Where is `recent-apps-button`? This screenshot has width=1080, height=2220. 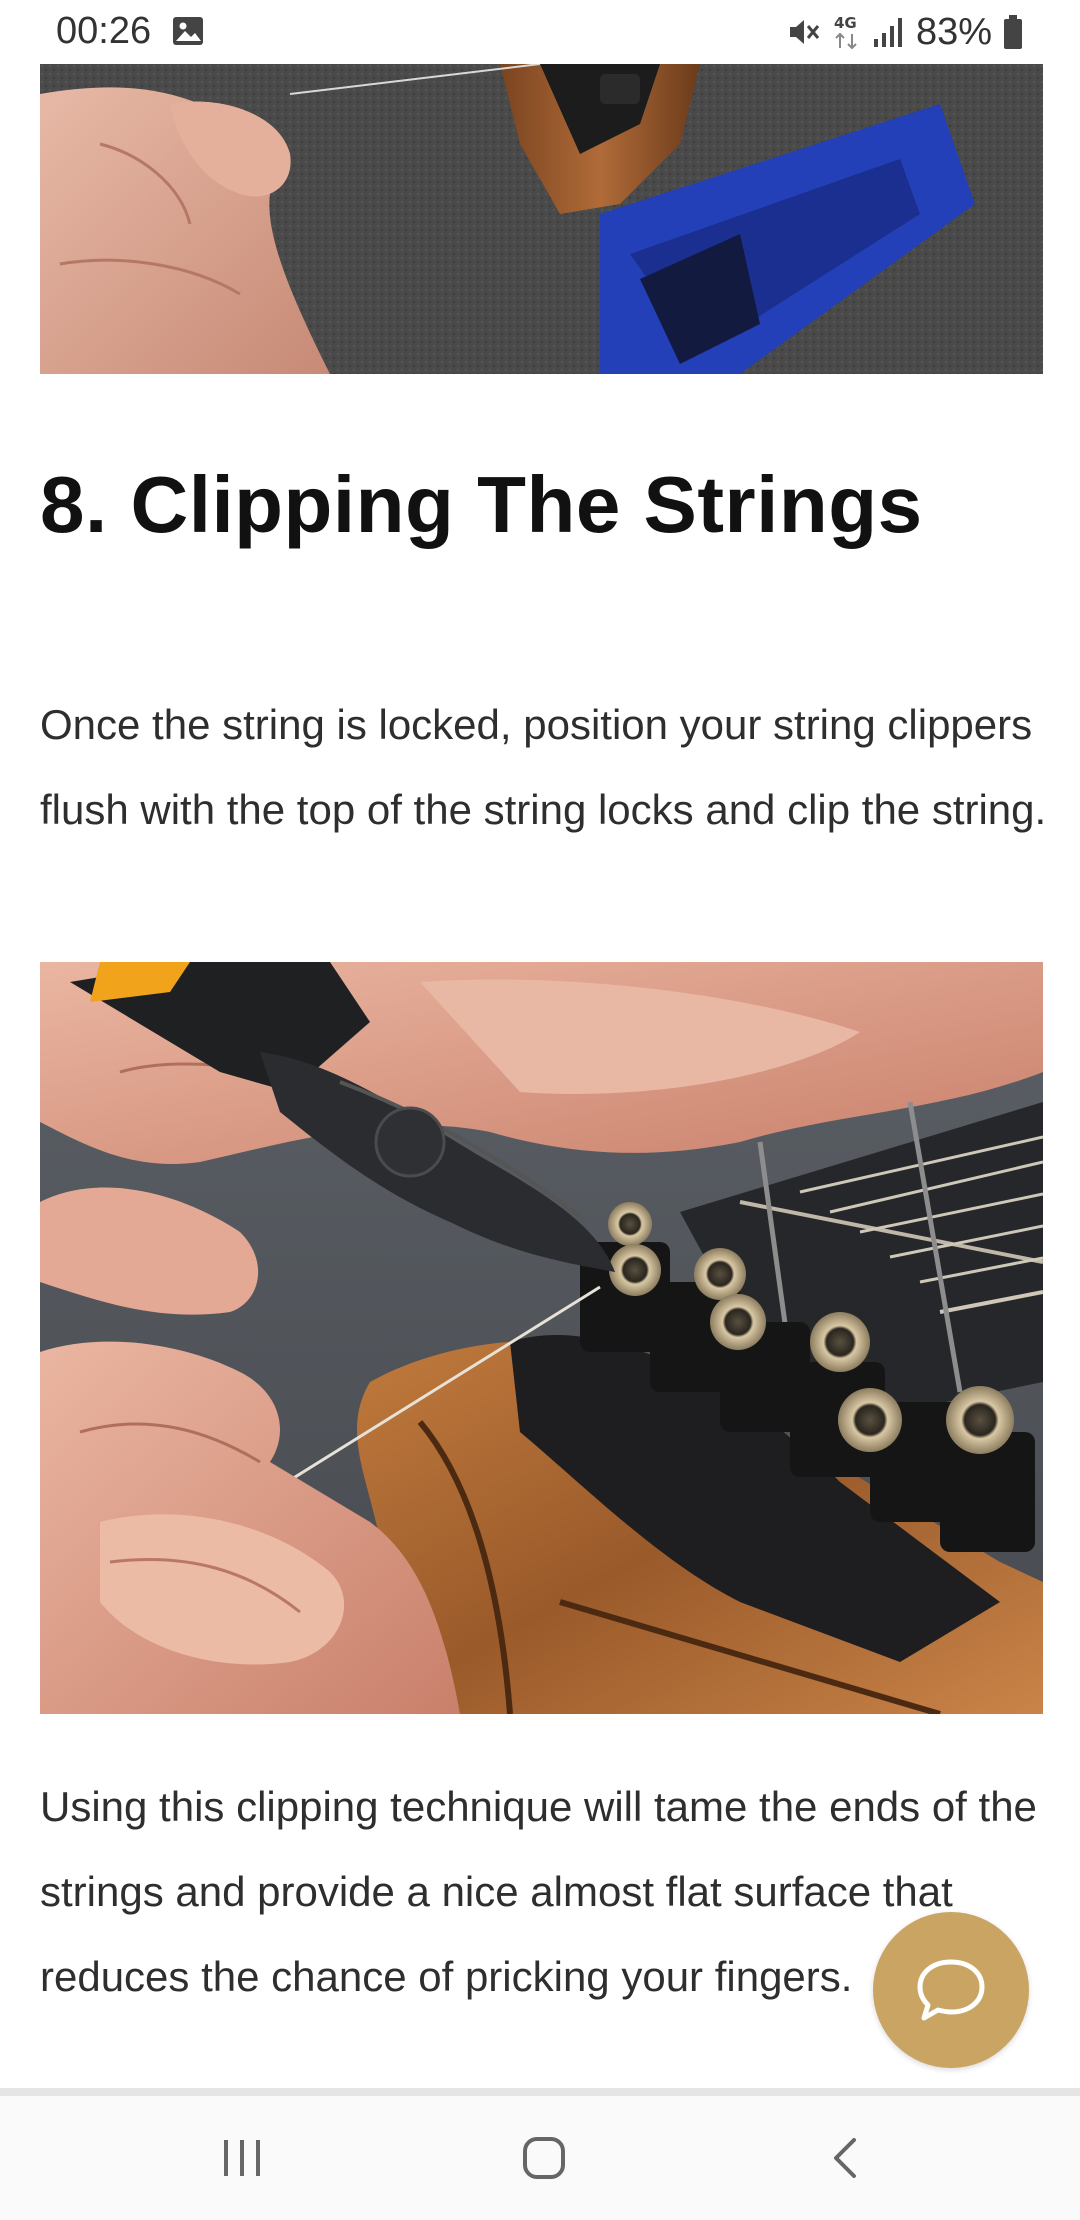
recent-apps-button is located at coordinates (242, 2158).